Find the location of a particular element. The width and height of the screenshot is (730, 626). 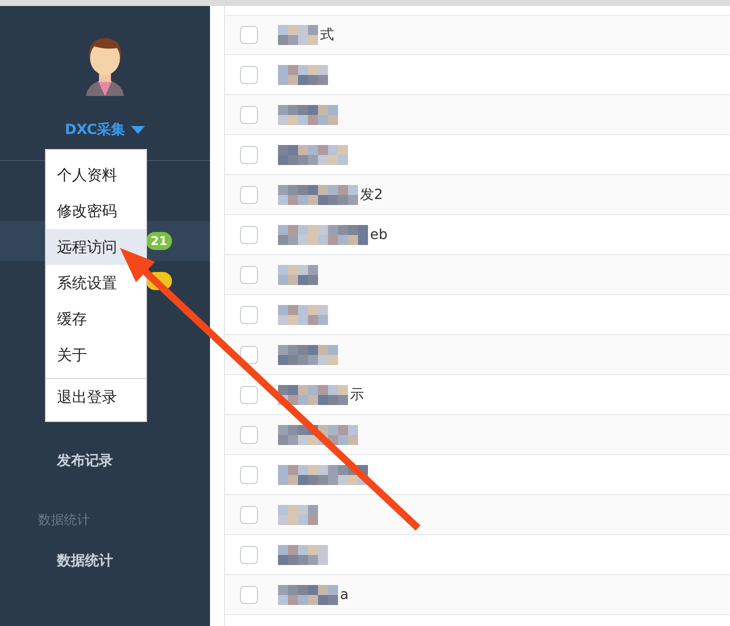

row-title: a is located at coordinates (344, 594).